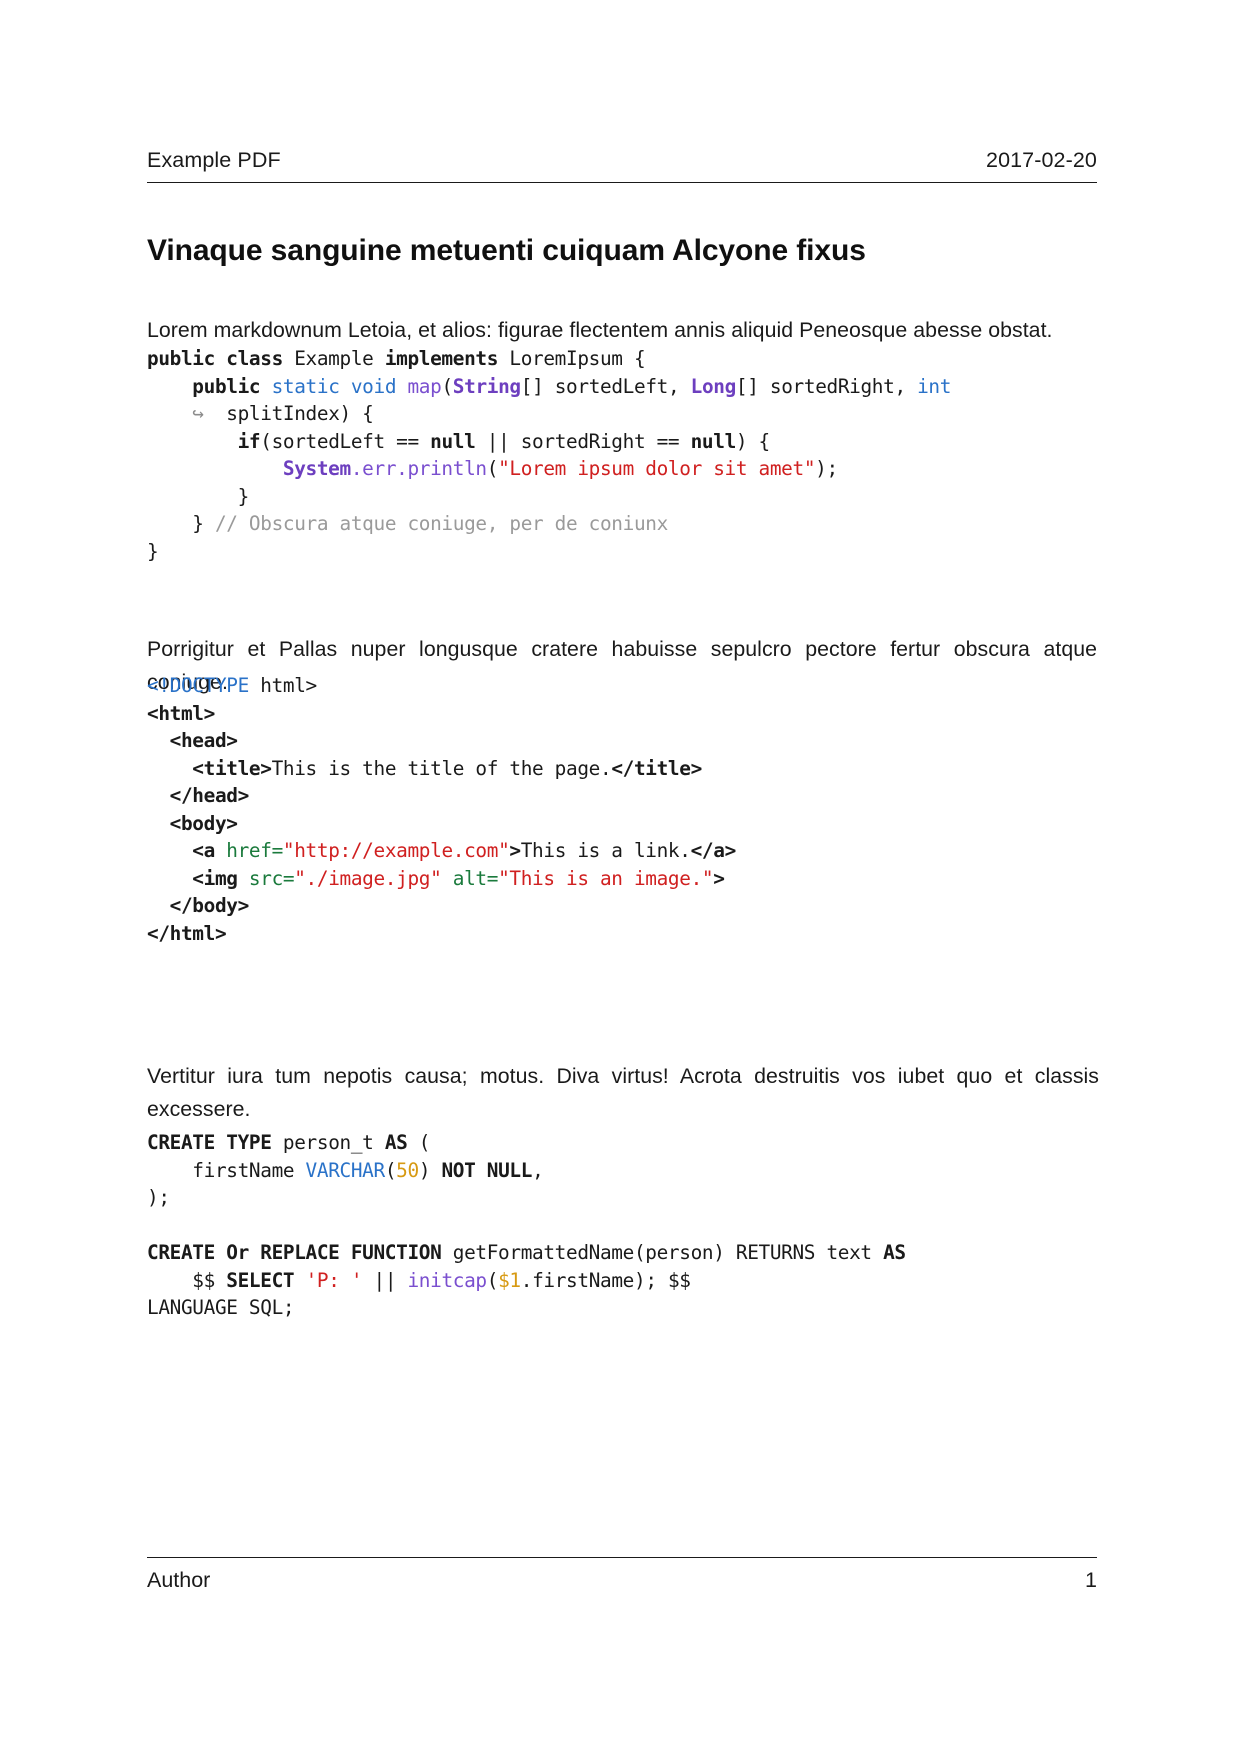 This screenshot has height=1754, width=1241. I want to click on code-line: );, so click(622, 1198).